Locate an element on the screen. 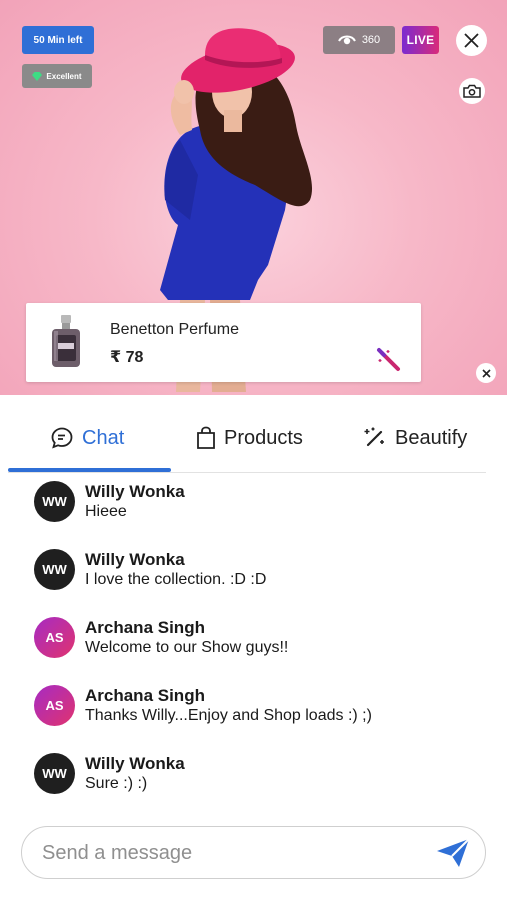 Image resolution: width=507 pixels, height=900 pixels. live-badge: LIVE is located at coordinates (420, 40).